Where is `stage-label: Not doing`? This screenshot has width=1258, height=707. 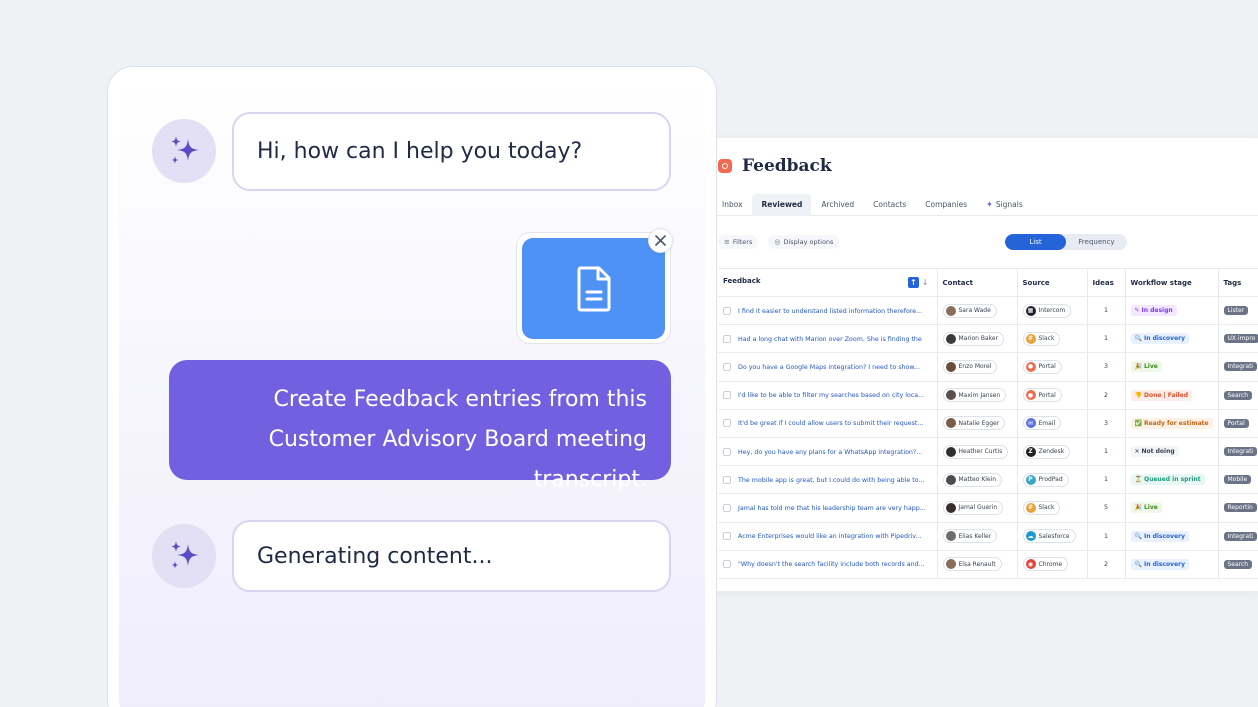 stage-label: Not doing is located at coordinates (1158, 452).